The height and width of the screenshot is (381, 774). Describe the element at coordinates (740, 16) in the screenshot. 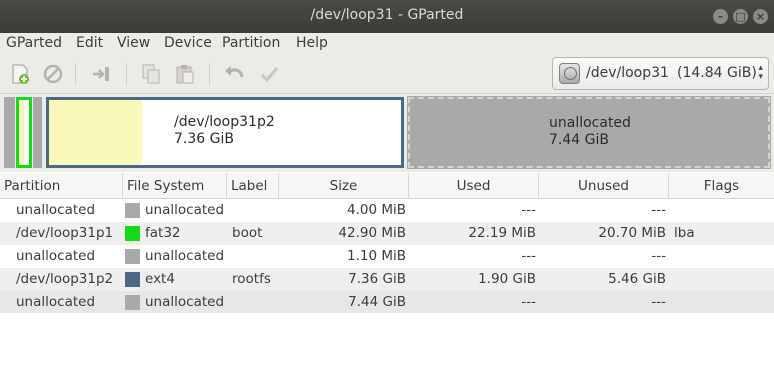

I see `maximize-icon: □` at that location.